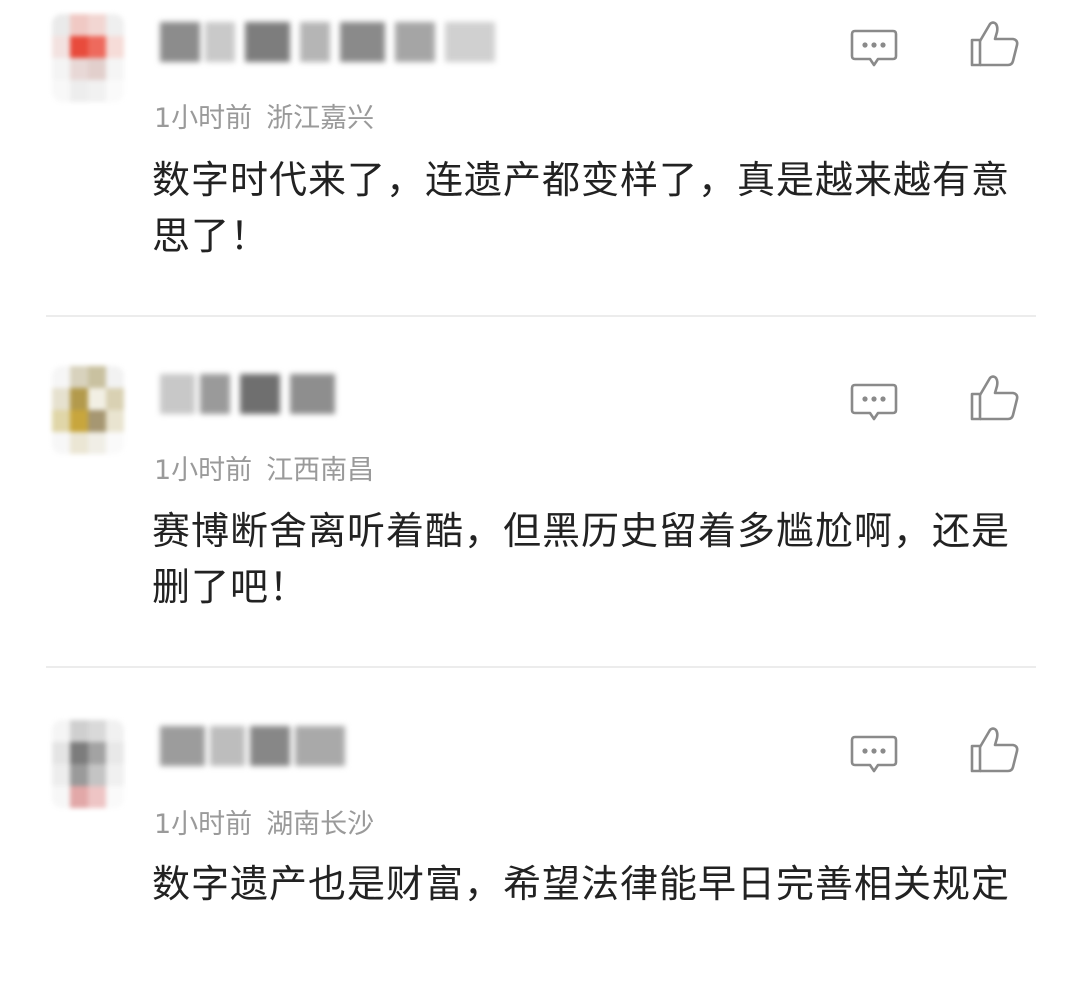 The height and width of the screenshot is (987, 1080). I want to click on comment-location: 江西南昌, so click(320, 470).